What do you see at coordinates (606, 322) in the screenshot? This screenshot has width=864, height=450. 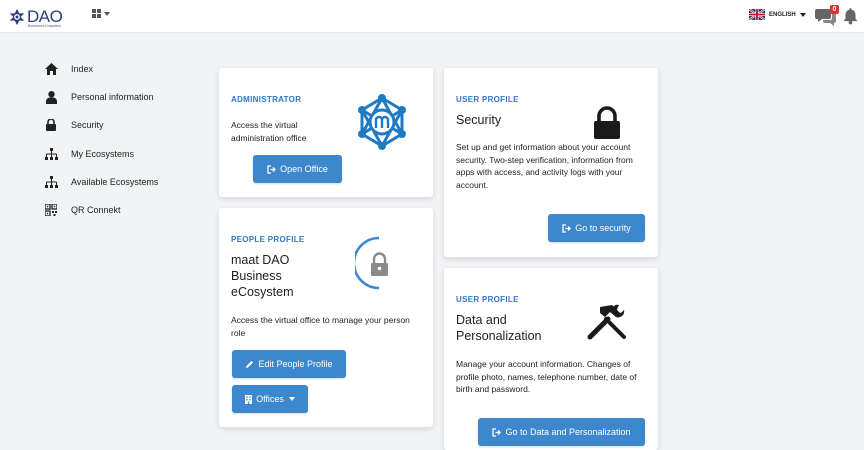 I see `tools-icon` at bounding box center [606, 322].